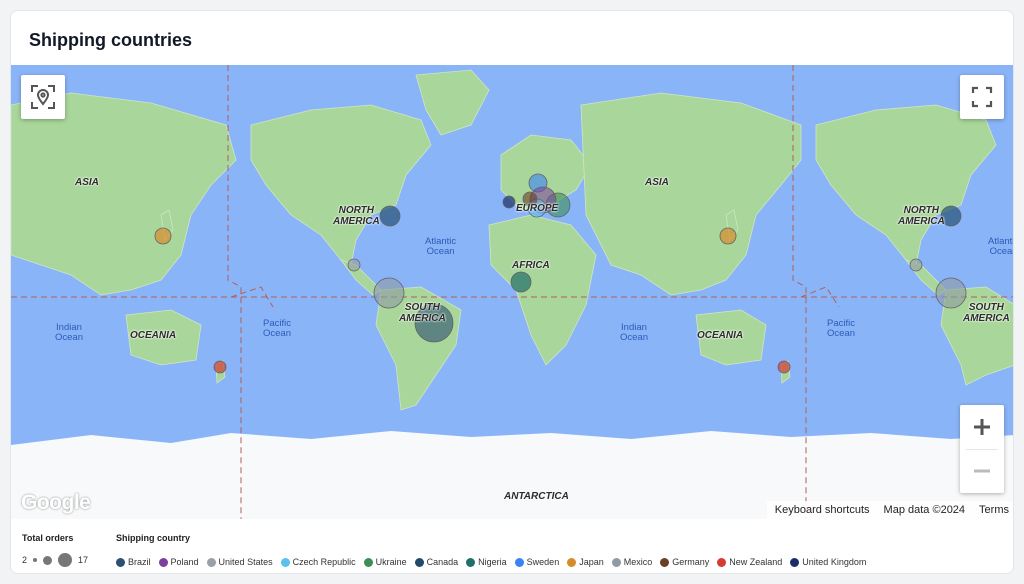  I want to click on legend-item-united-states: United States, so click(239, 562).